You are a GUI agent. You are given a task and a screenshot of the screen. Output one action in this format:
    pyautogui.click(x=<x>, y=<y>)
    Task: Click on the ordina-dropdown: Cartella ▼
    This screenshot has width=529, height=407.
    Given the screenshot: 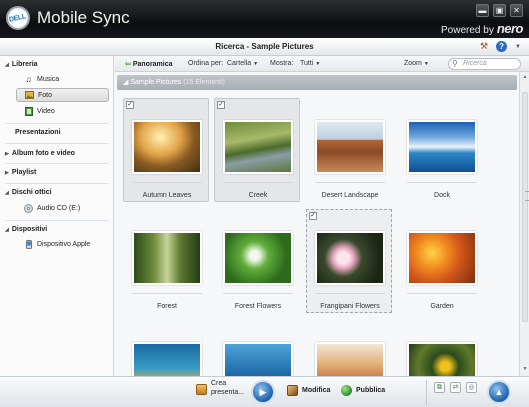 What is the action you would take?
    pyautogui.click(x=242, y=63)
    